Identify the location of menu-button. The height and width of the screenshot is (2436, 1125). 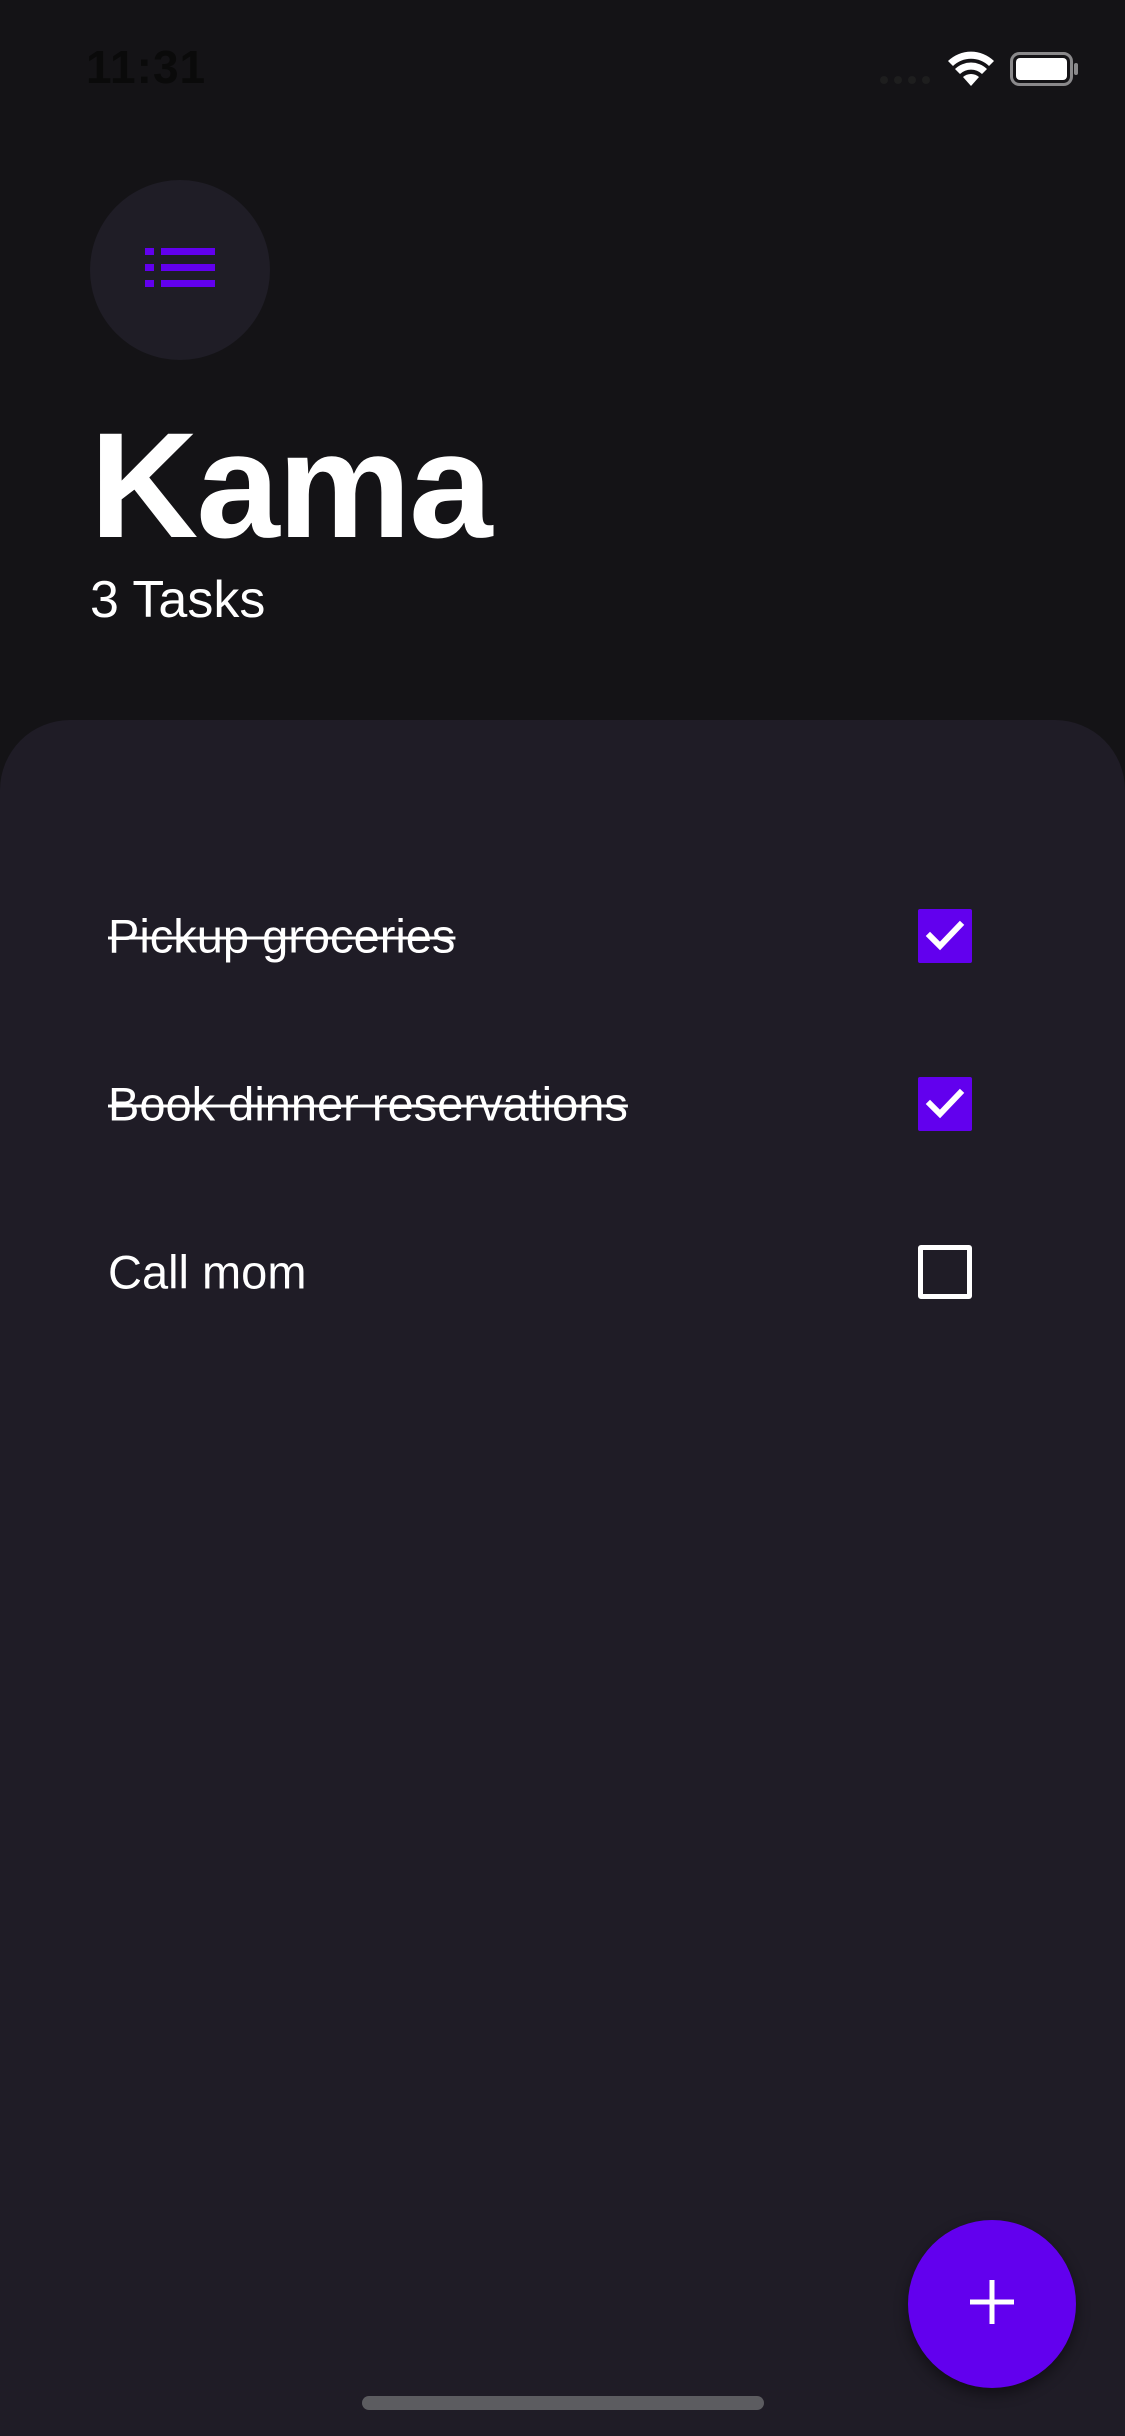
(180, 270).